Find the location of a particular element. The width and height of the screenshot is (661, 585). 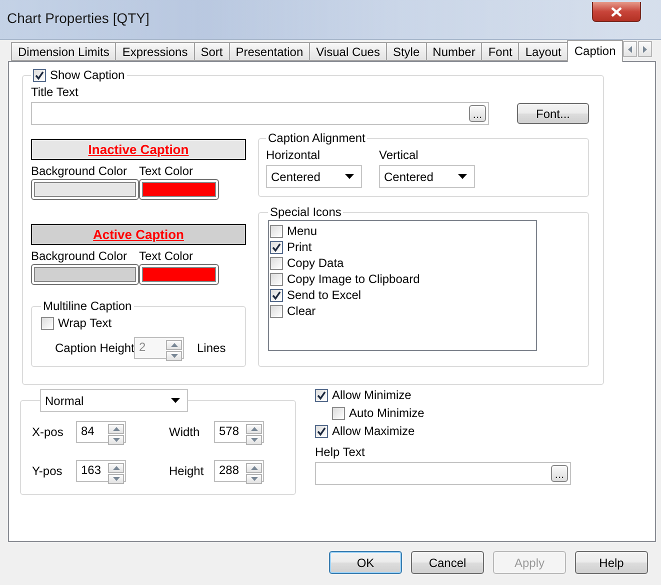

field-label: Lines is located at coordinates (211, 348).